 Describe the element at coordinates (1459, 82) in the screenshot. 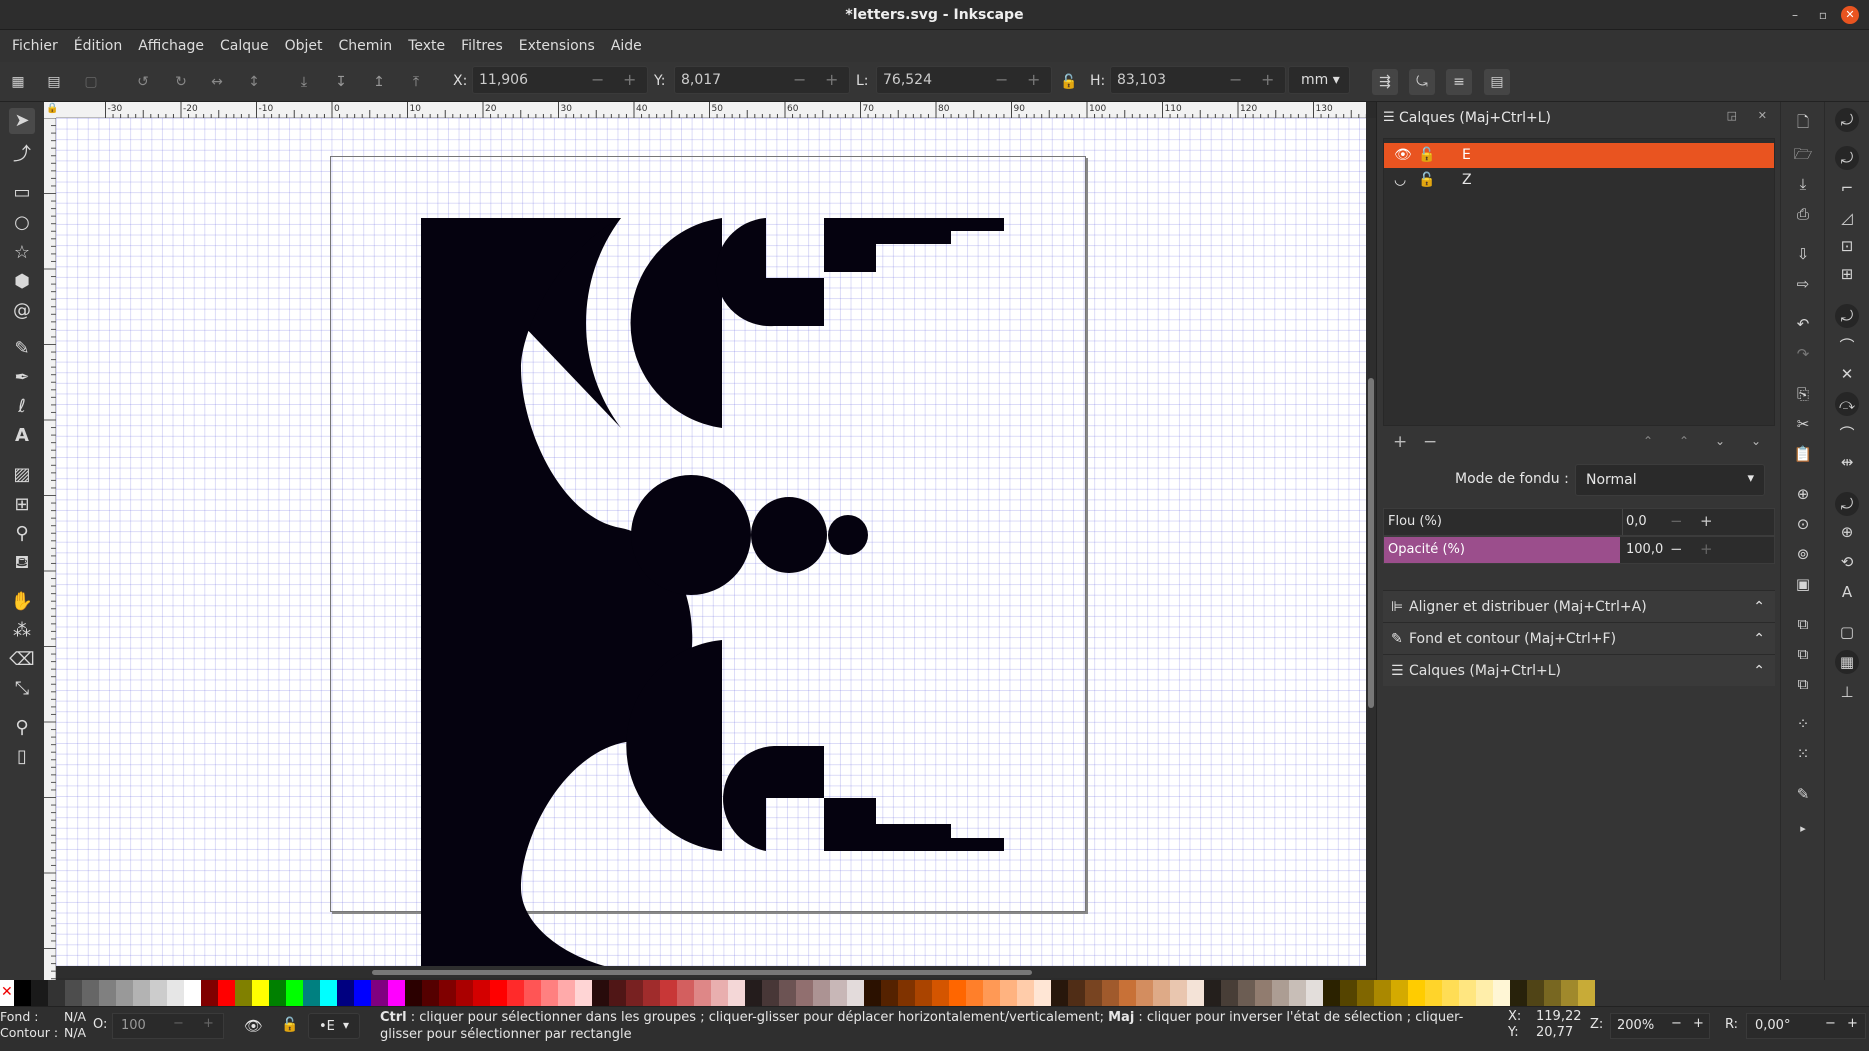

I see `move-gradients-icon: ≡` at that location.